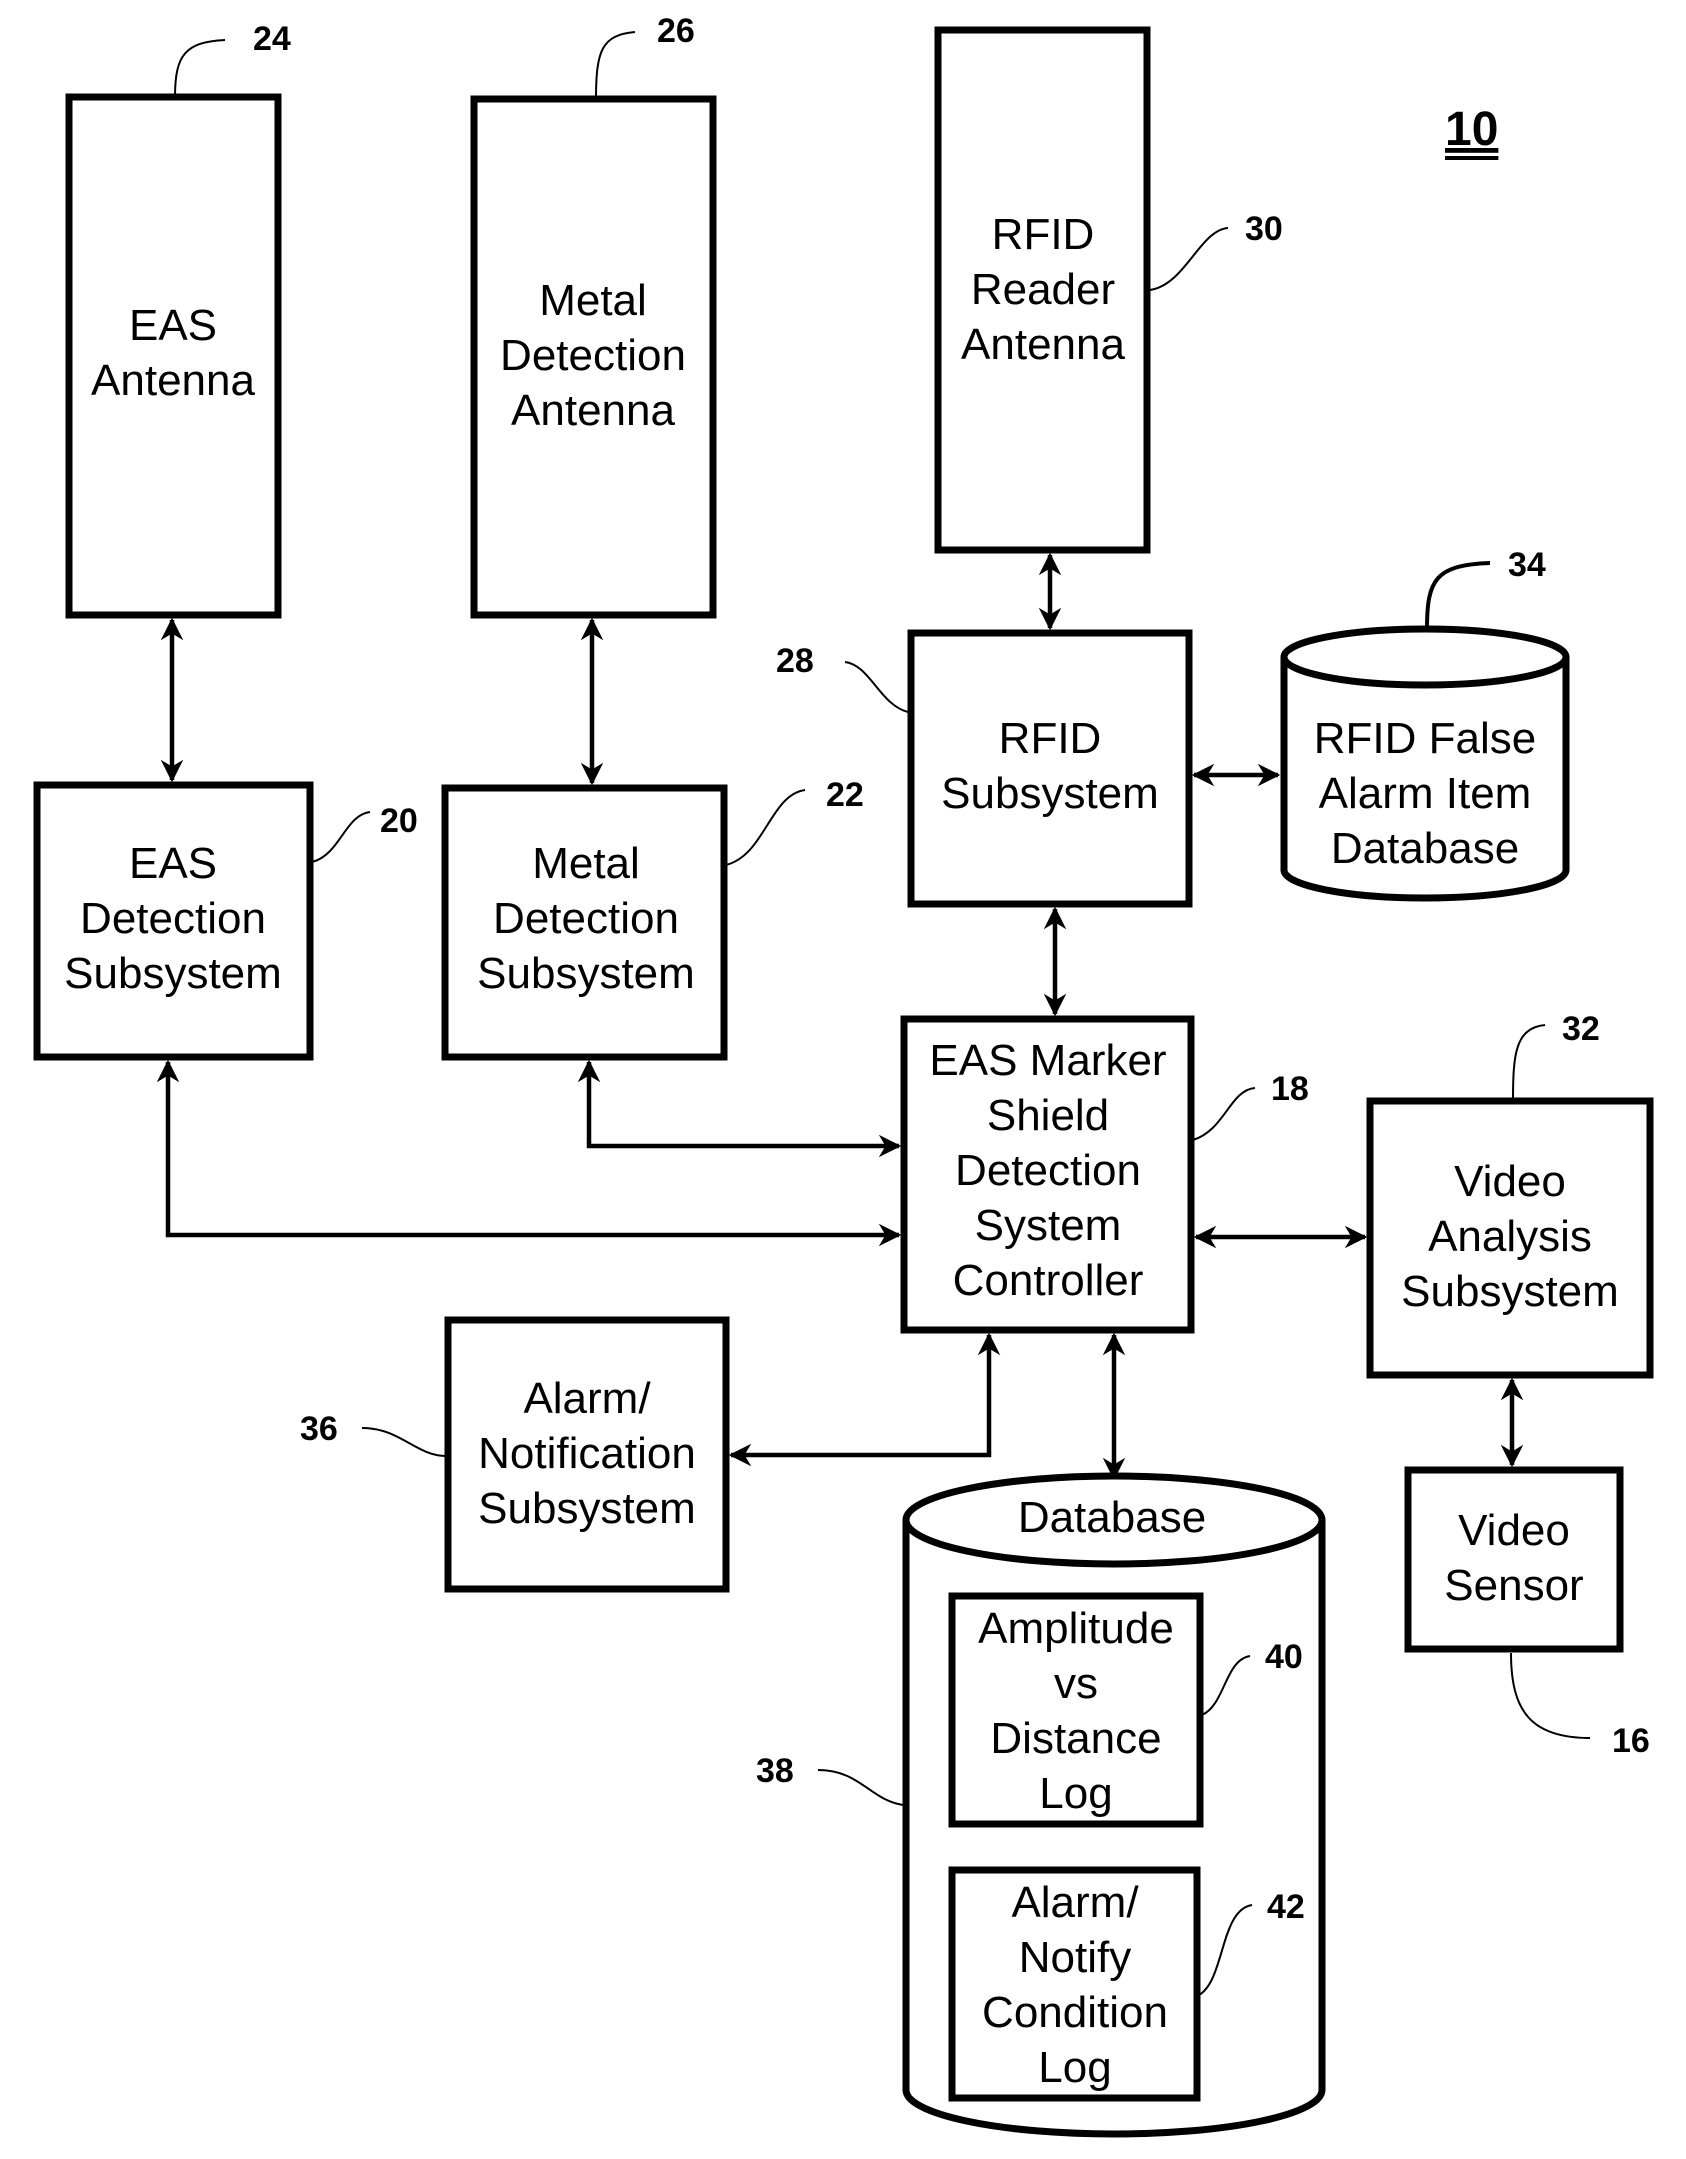 This screenshot has height=2159, width=1686. Describe the element at coordinates (593, 300) in the screenshot. I see `metal-antenna-label-1: Metal` at that location.